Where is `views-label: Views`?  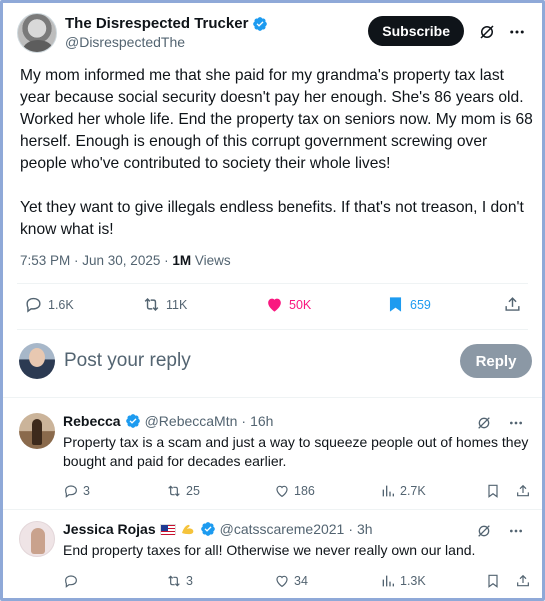 views-label: Views is located at coordinates (212, 260).